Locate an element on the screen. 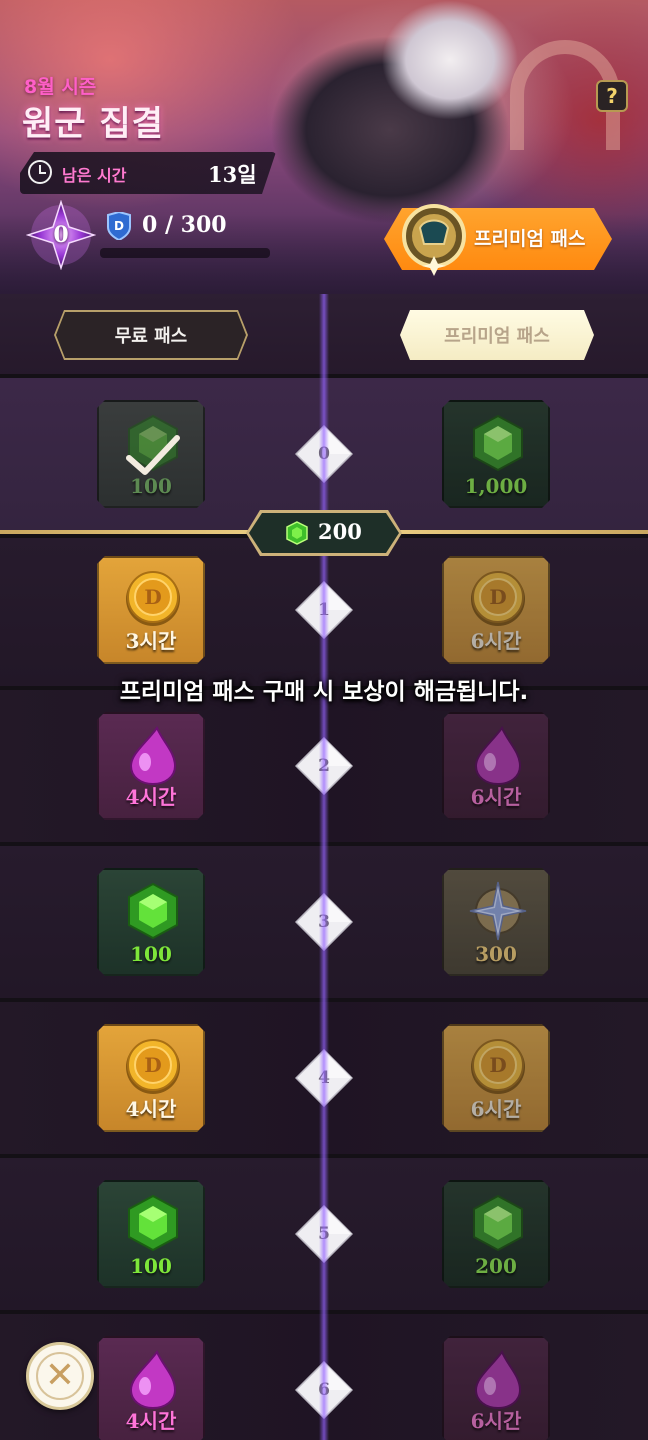  hero-hair-artwork is located at coordinates (445, 70).